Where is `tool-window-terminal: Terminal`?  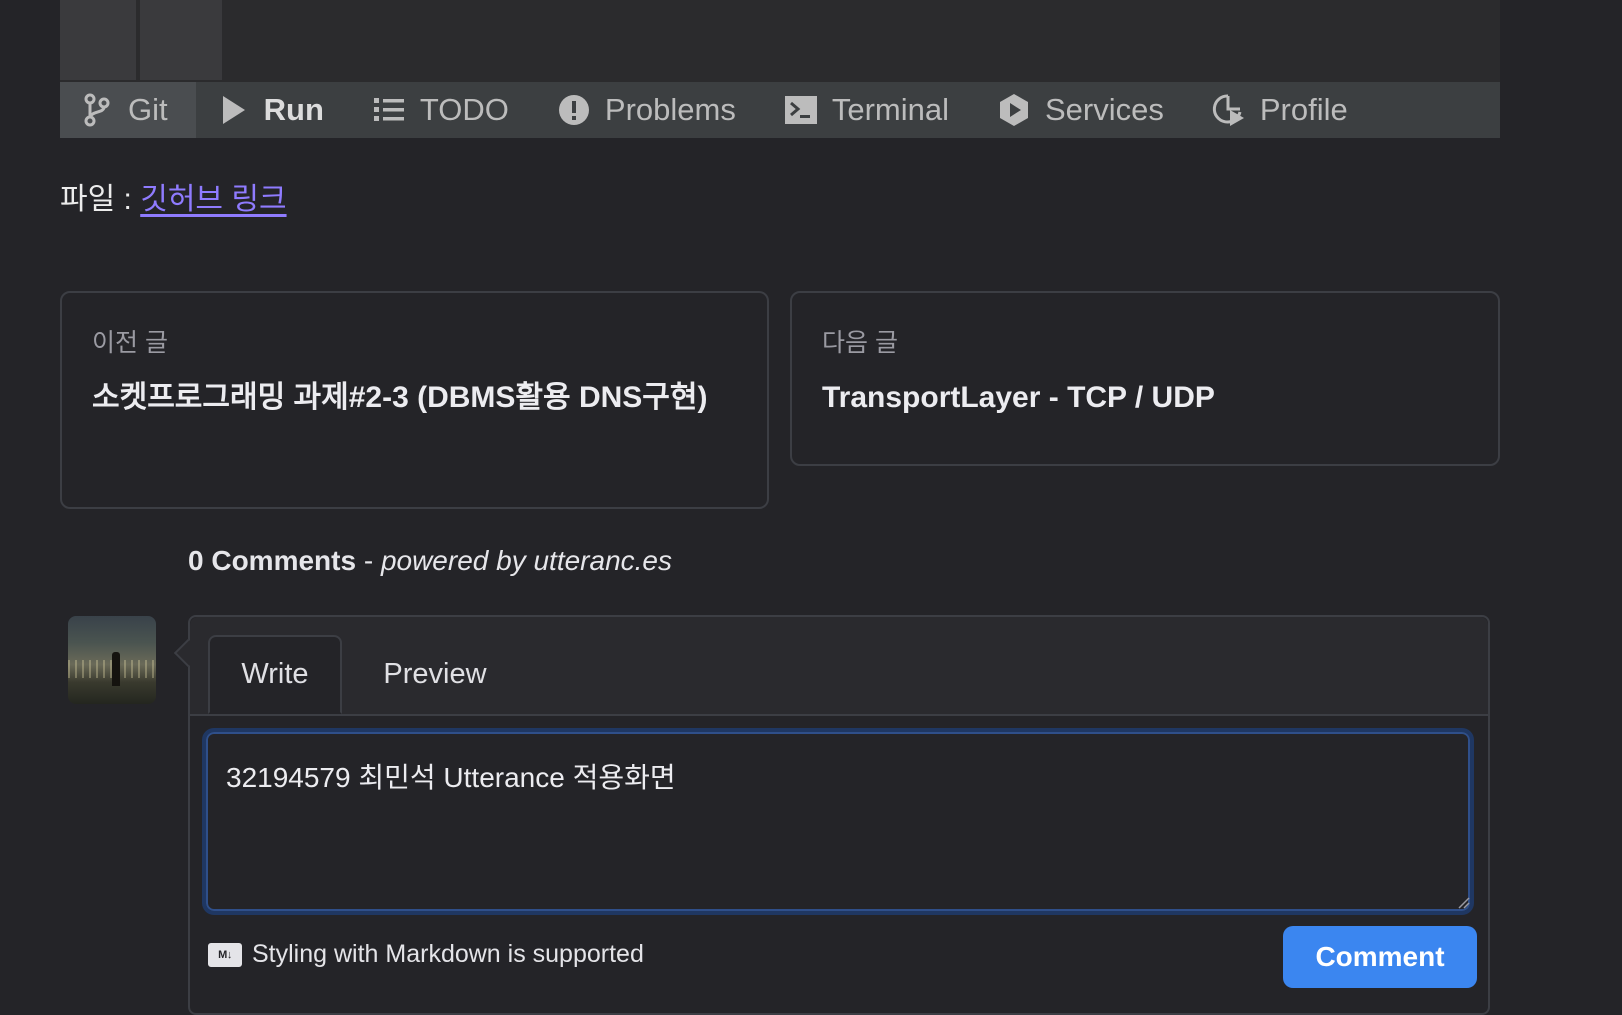 tool-window-terminal: Terminal is located at coordinates (870, 110).